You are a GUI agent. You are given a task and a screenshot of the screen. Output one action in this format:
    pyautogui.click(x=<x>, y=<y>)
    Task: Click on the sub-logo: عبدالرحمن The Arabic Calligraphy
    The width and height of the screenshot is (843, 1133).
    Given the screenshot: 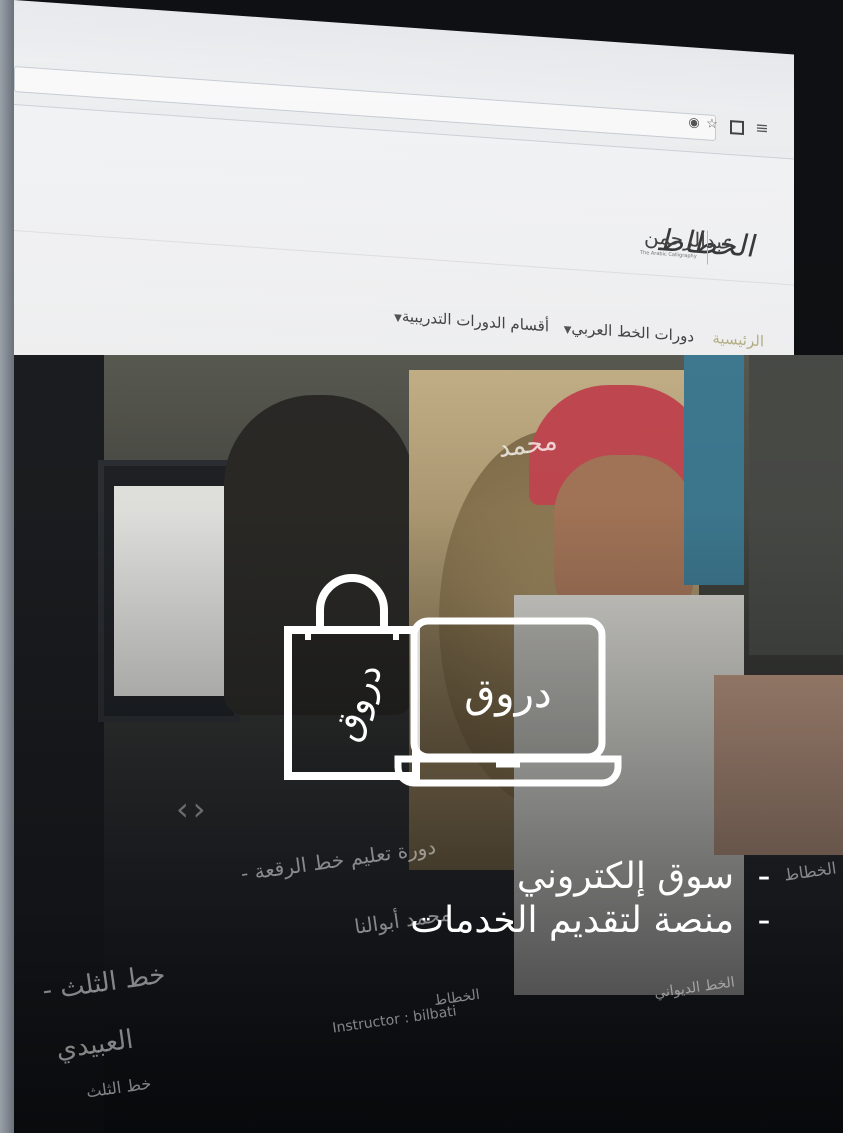 What is the action you would take?
    pyautogui.click(x=686, y=242)
    